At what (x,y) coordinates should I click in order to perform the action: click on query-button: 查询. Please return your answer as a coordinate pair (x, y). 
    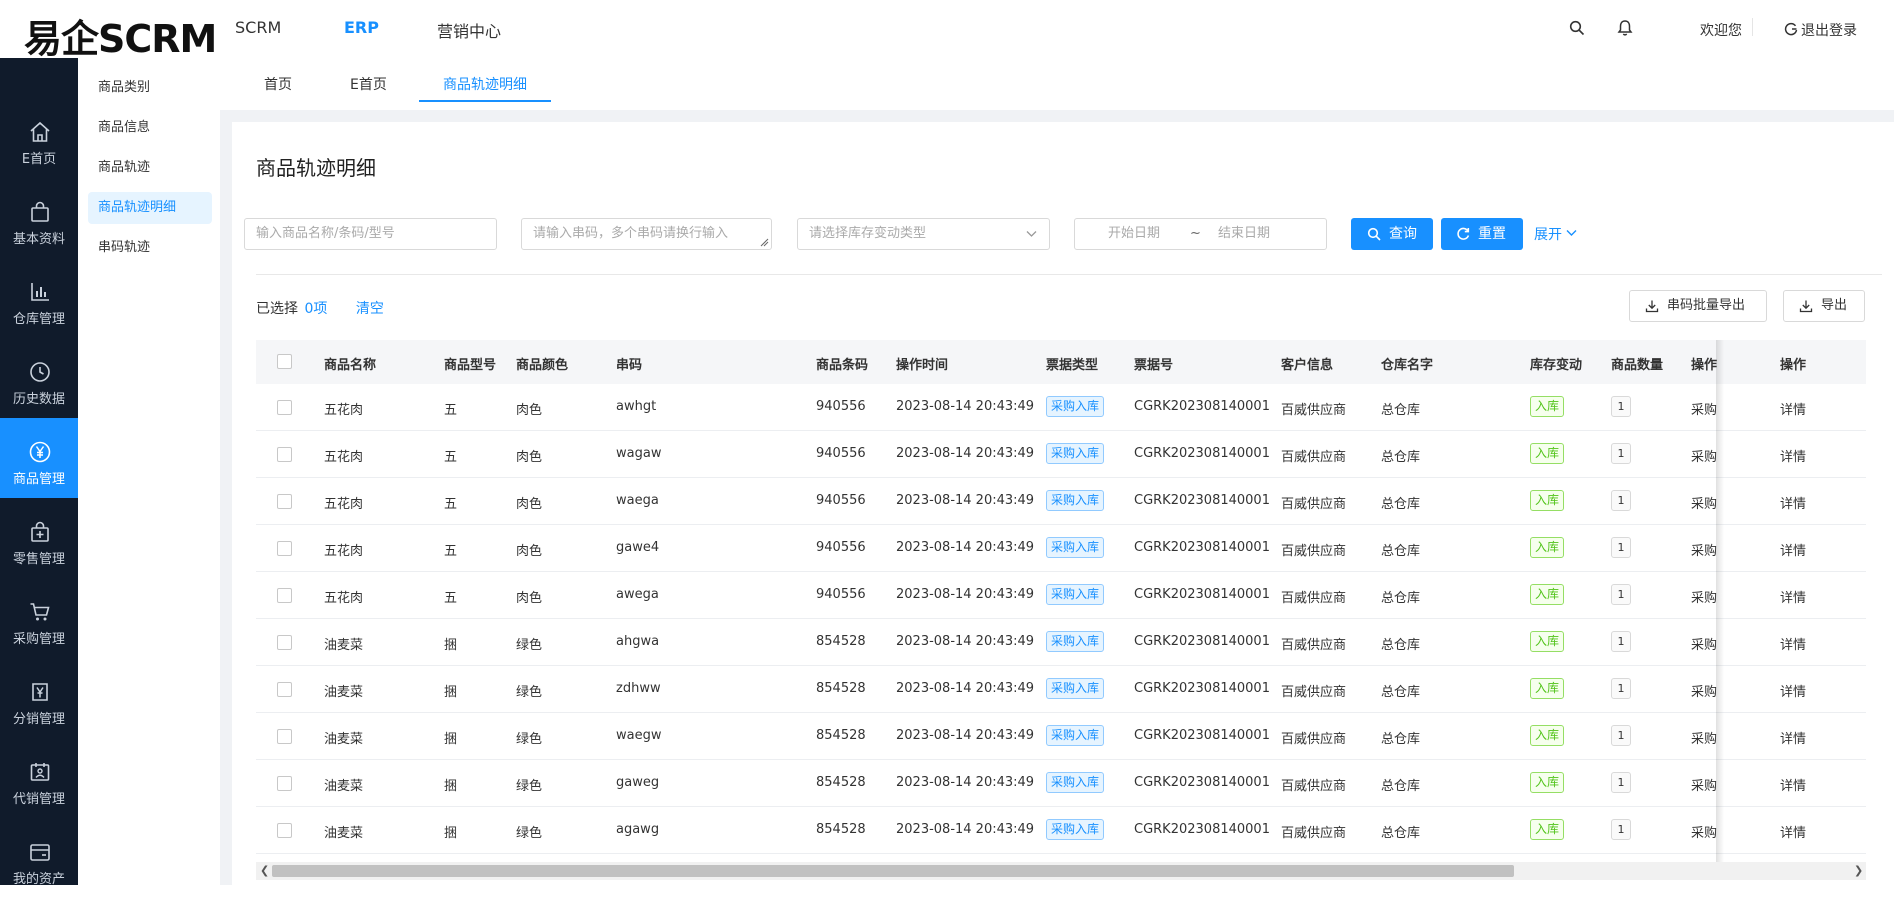
    Looking at the image, I should click on (1392, 234).